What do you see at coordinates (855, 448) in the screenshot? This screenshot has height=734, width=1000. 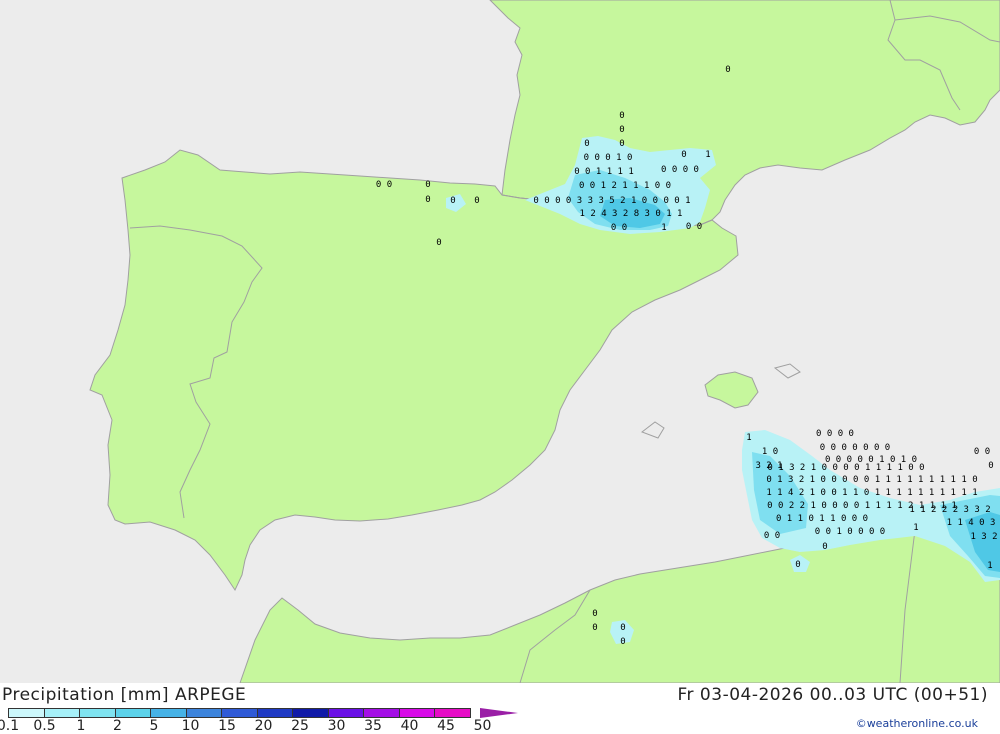 I see `precip-value-label: 0 0 0 0 0 0 0` at bounding box center [855, 448].